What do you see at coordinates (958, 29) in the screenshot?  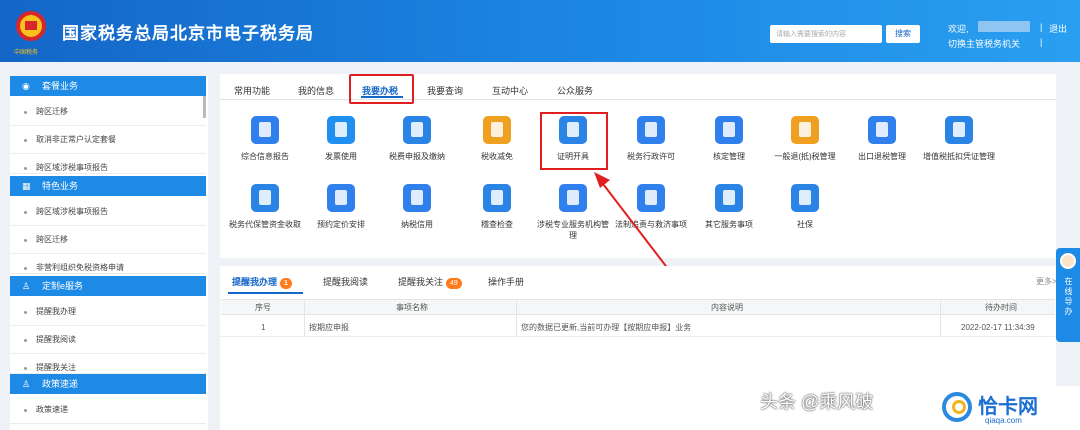 I see `welcome-text: 欢迎,` at bounding box center [958, 29].